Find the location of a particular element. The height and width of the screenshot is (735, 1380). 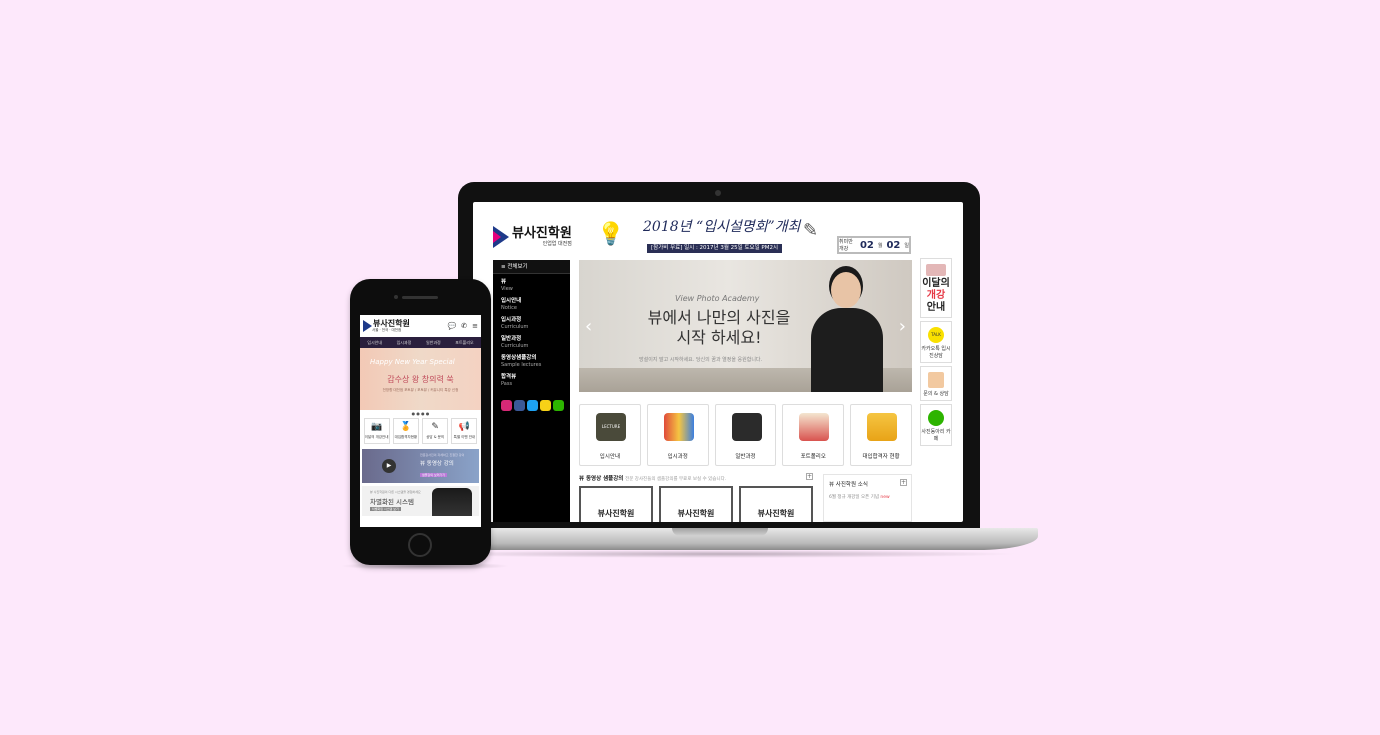

more-plus-icon: + is located at coordinates (809, 476).